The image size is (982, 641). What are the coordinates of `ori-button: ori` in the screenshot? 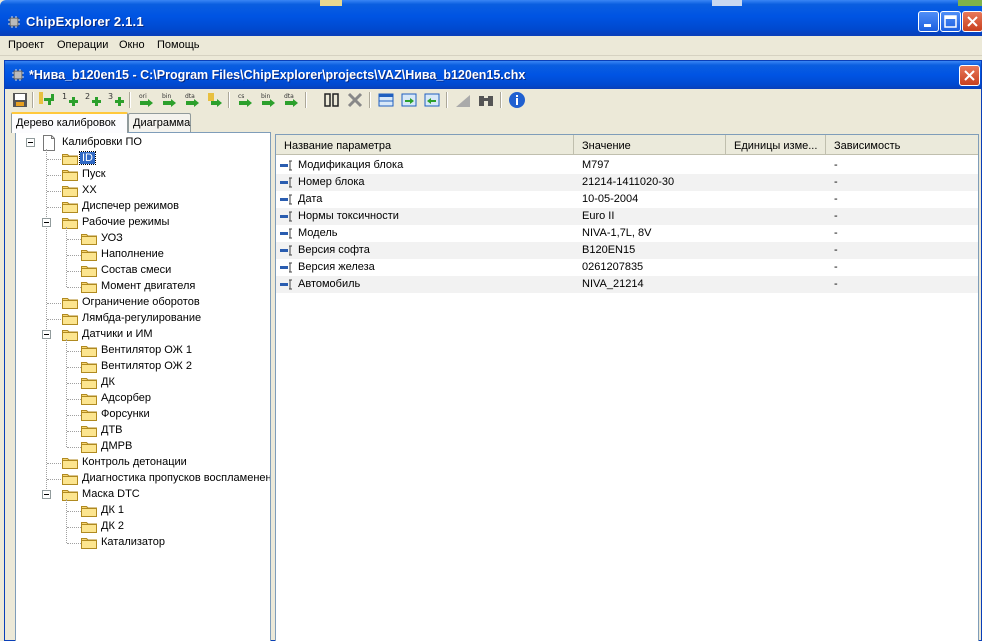 It's located at (146, 100).